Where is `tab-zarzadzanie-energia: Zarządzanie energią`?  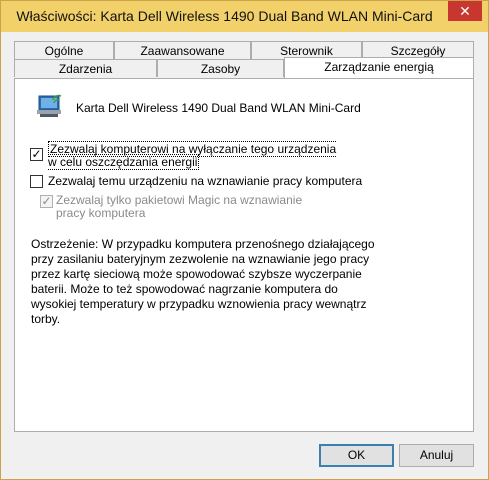 tab-zarzadzanie-energia: Zarządzanie energią is located at coordinates (379, 67).